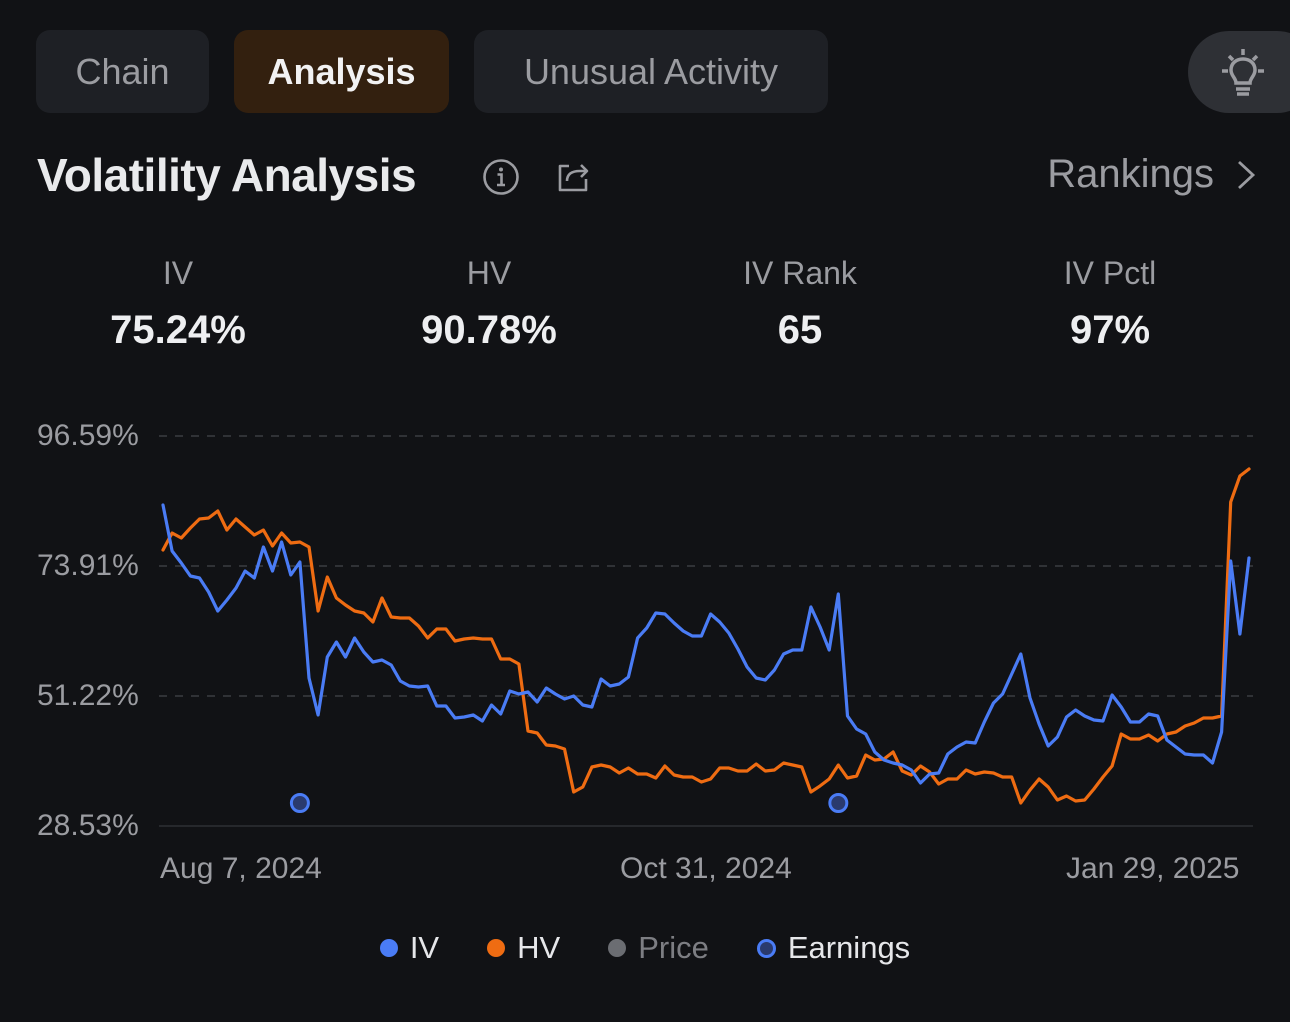  I want to click on legend-price-dot, so click(617, 948).